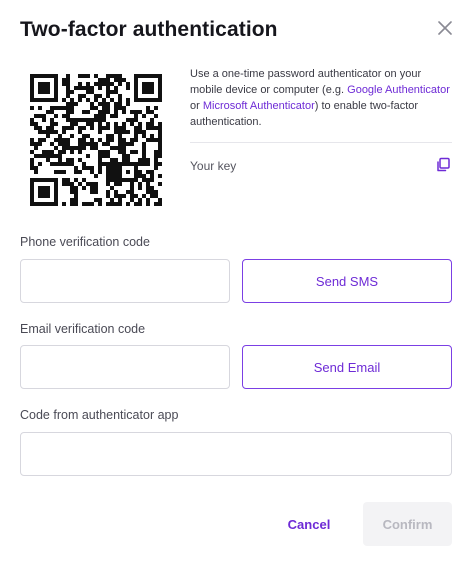 This screenshot has height=565, width=475. I want to click on close-icon, so click(445, 28).